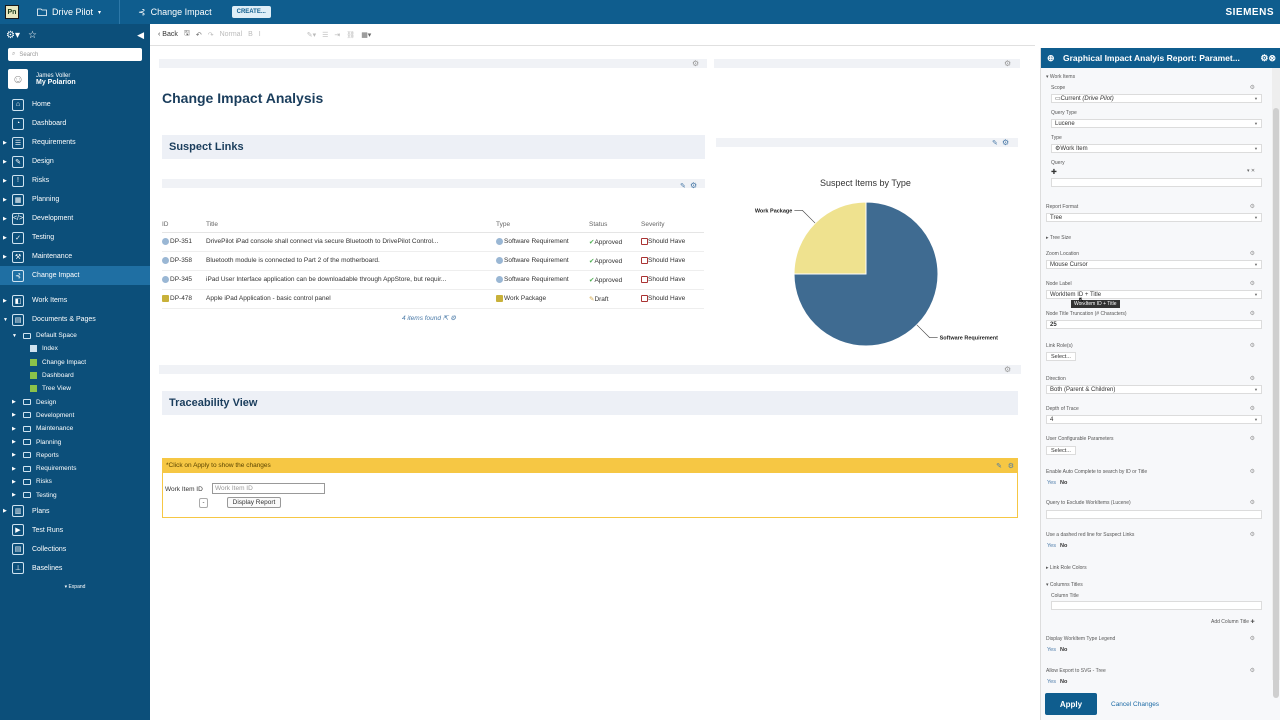  Describe the element at coordinates (1058, 238) in the screenshot. I see `section-tree-size: ▸ Tree Size` at that location.